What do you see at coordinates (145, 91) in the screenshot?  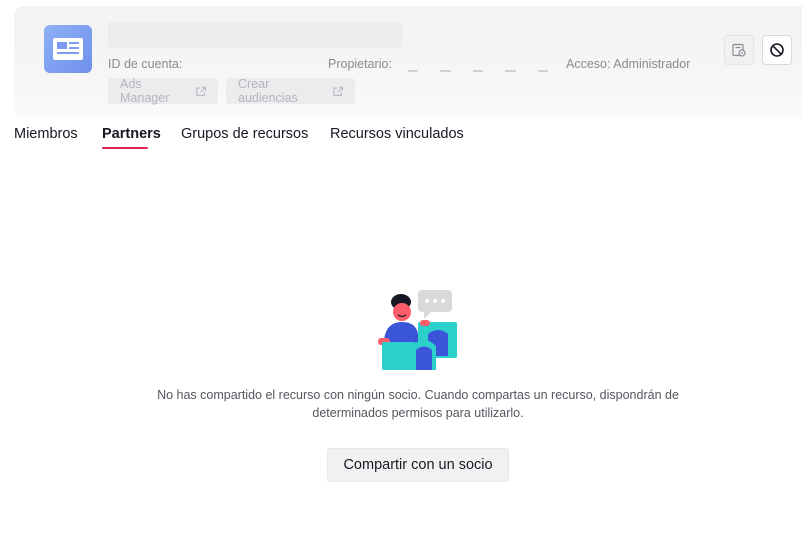 I see `ads-manager-label: Ads Manager` at bounding box center [145, 91].